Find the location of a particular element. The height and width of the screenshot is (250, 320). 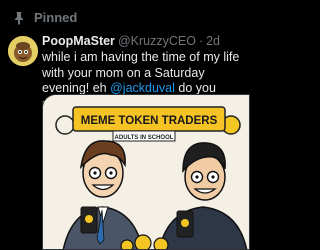

avatar is located at coordinates (23, 51).